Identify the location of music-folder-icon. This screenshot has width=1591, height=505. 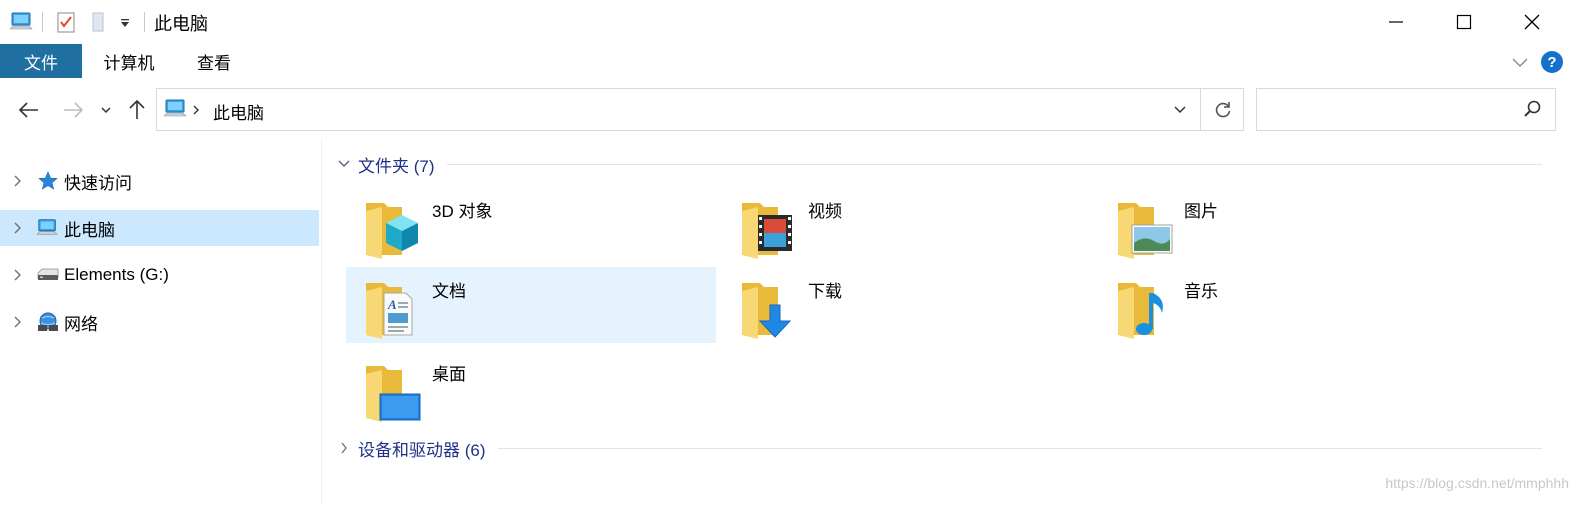
(1144, 307).